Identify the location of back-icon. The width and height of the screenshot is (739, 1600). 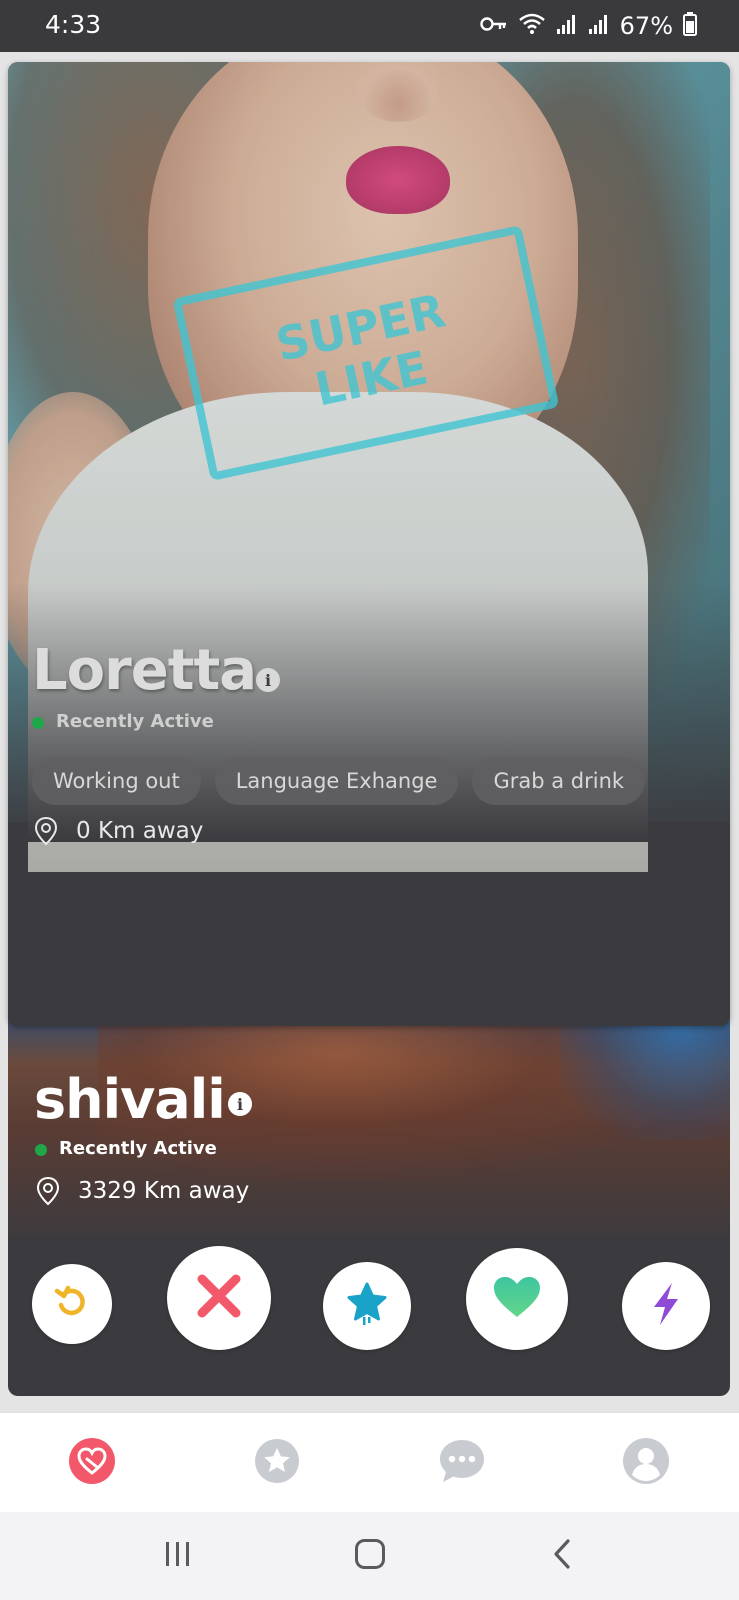
(562, 1556).